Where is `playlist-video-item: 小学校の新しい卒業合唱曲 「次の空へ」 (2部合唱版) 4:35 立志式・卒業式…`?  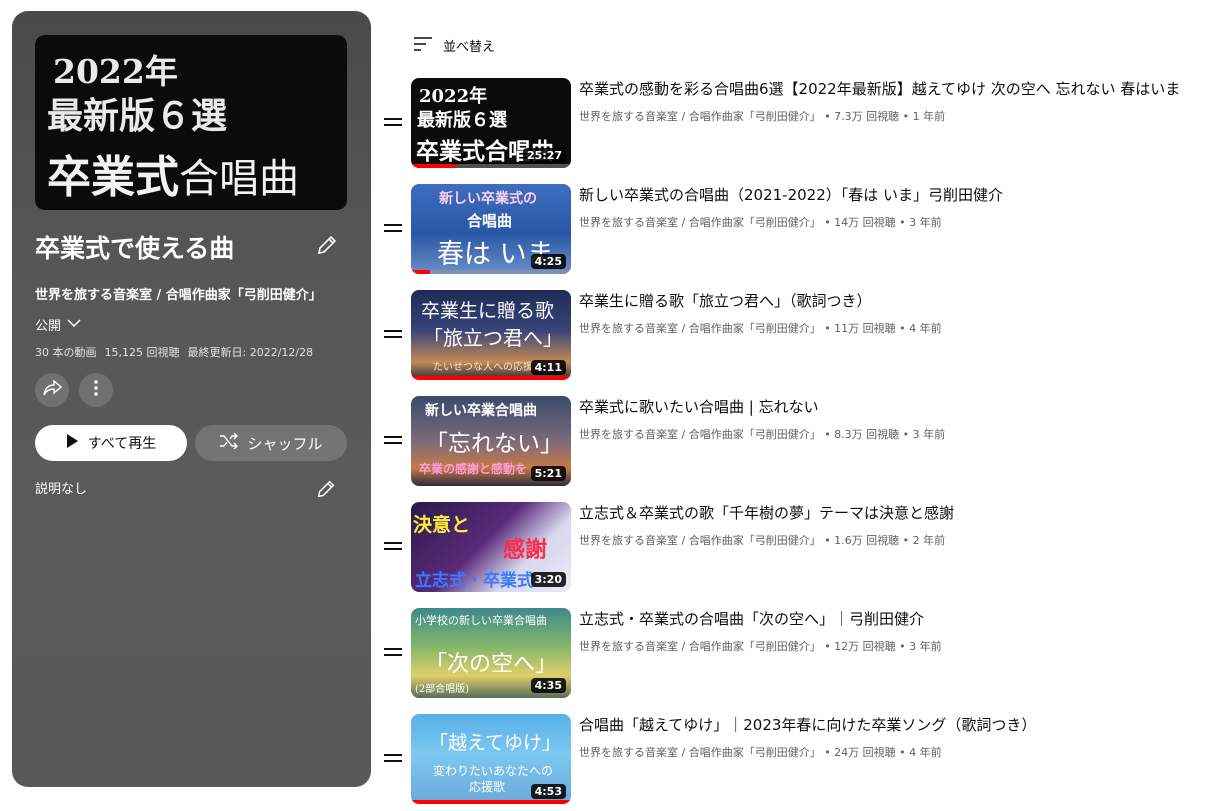
playlist-video-item: 小学校の新しい卒業合唱曲 「次の空へ」 (2部合唱版) 4:35 立志式・卒業式… is located at coordinates (802, 656).